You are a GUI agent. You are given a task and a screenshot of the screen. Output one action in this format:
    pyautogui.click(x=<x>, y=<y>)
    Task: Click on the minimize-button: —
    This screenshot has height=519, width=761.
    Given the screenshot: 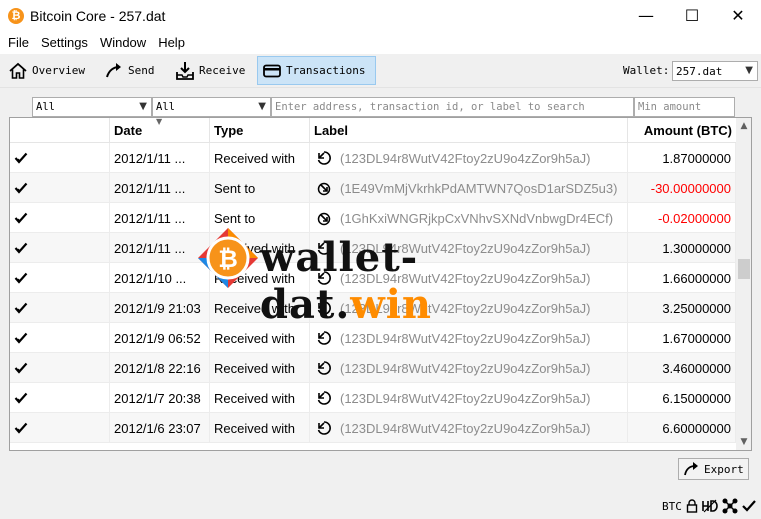 What is the action you would take?
    pyautogui.click(x=646, y=15)
    